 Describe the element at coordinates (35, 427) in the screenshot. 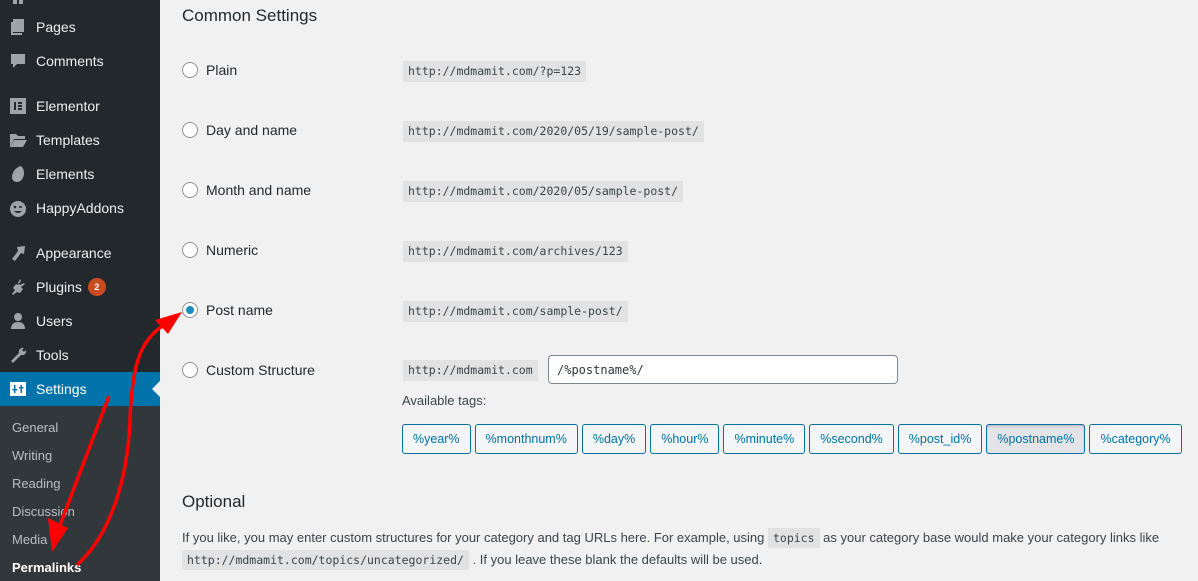

I see `submenu-item-general: General` at that location.